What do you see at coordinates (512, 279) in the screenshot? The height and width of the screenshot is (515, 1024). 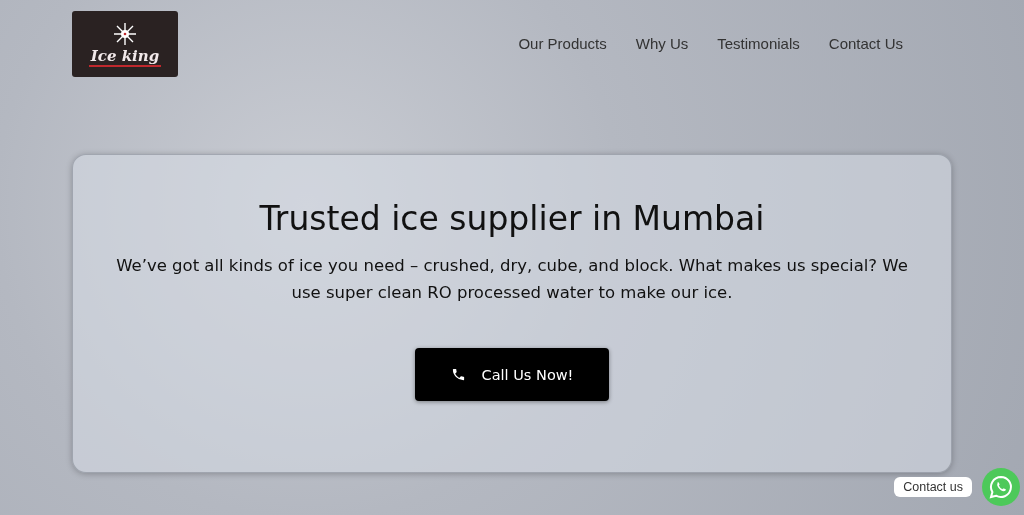 I see `hero-description: We’ve got all kinds of ice you need – crushed, dry, cube, and block. What makes us special? We use super clean RO processed water to make our ice.` at bounding box center [512, 279].